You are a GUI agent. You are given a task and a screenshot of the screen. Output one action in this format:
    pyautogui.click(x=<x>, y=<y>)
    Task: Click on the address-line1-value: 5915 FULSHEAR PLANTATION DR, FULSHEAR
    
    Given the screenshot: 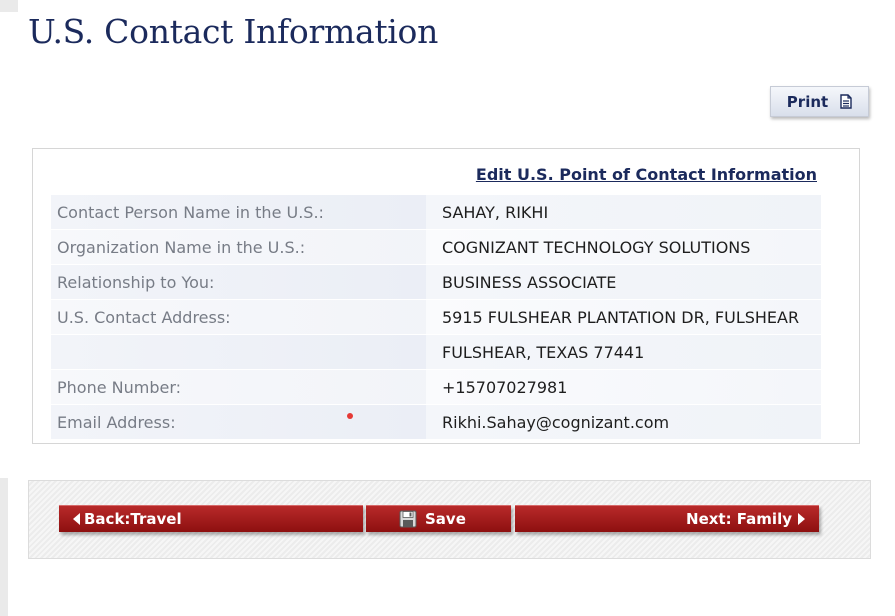 What is the action you would take?
    pyautogui.click(x=621, y=317)
    